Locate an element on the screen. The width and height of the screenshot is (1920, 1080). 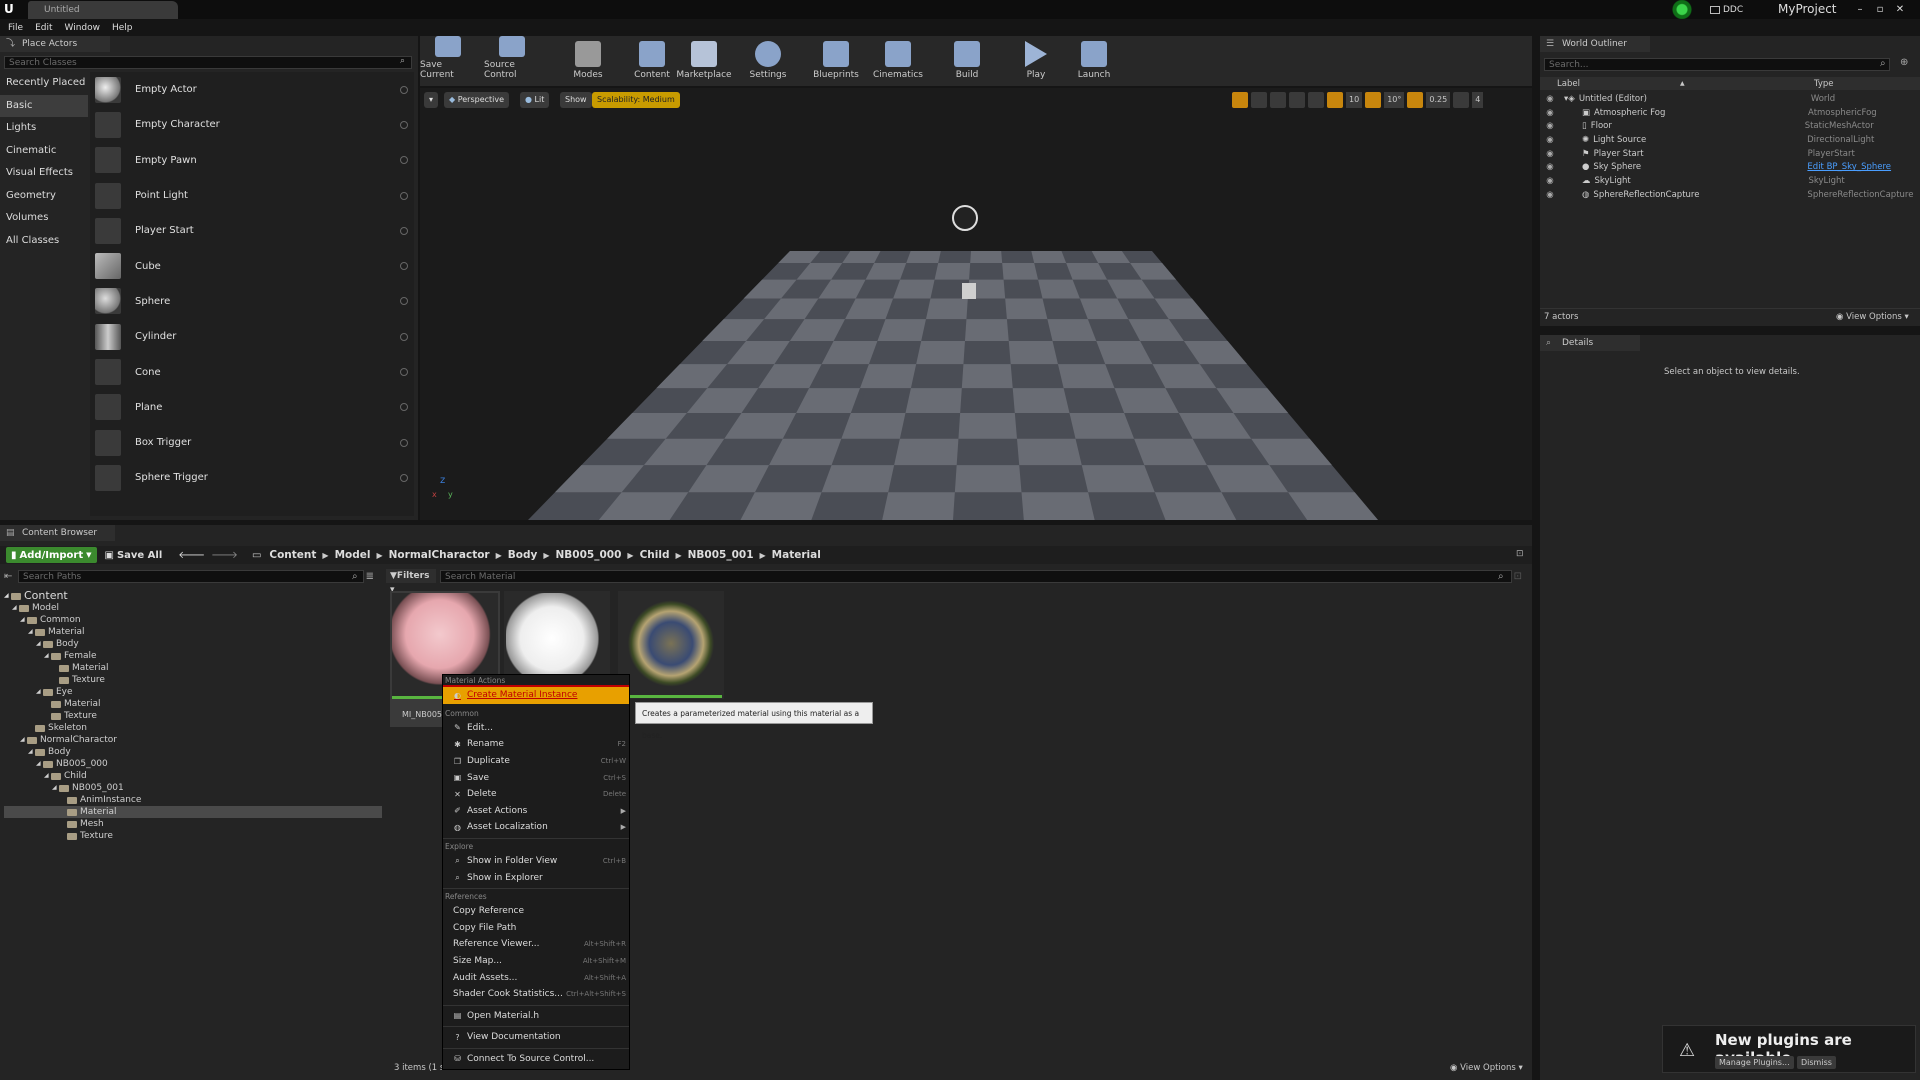
asset-actions-item: ✐ Asset Actions ▶ is located at coordinates (536, 811).